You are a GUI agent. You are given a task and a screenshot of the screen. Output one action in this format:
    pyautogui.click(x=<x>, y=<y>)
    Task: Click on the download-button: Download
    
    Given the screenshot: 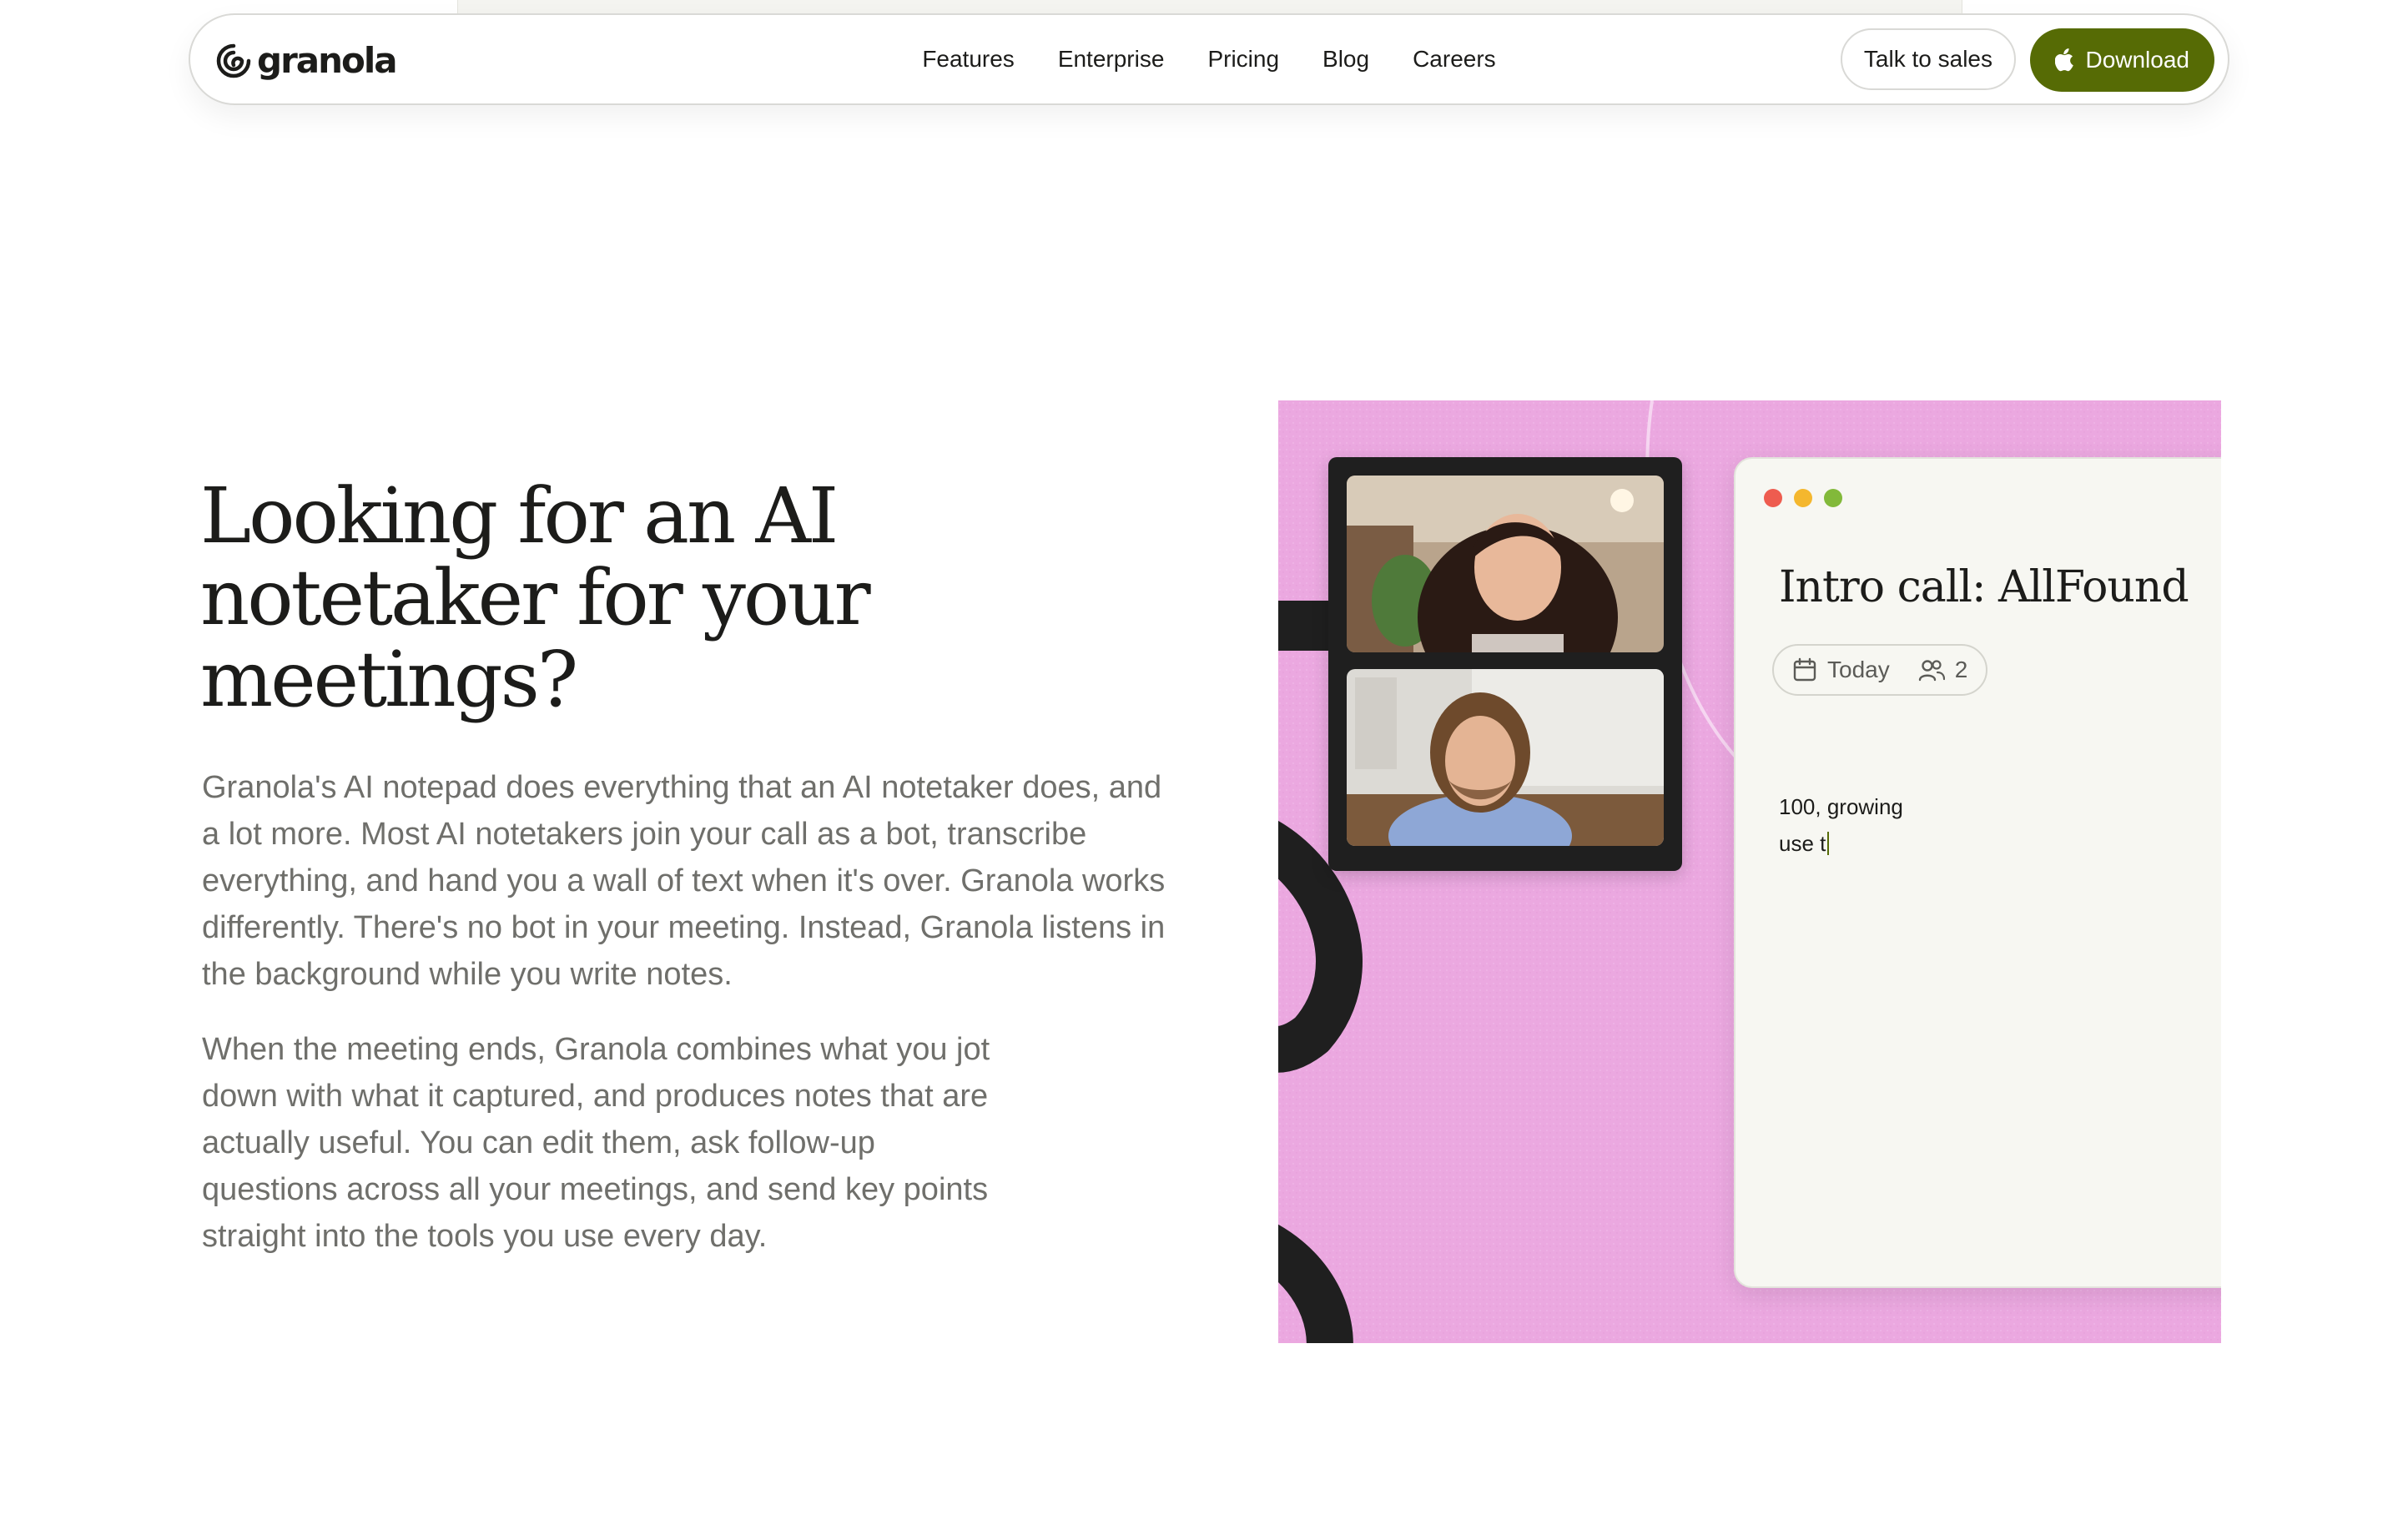 What is the action you would take?
    pyautogui.click(x=2122, y=60)
    